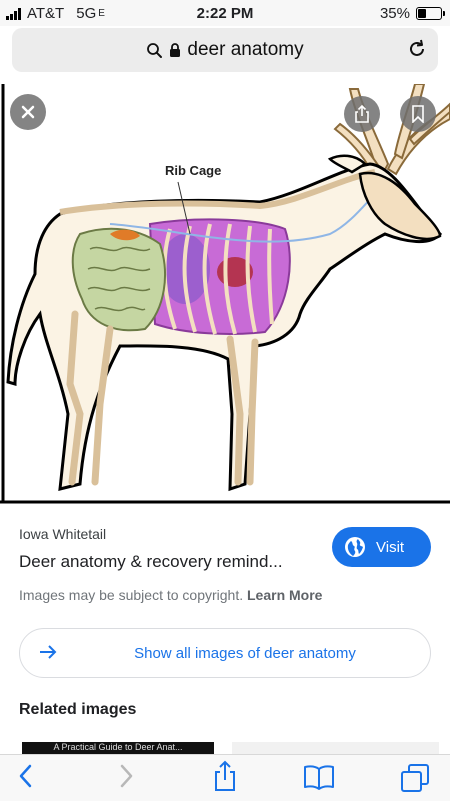  Describe the element at coordinates (78, 709) in the screenshot. I see `related-images-heading: Related images` at that location.